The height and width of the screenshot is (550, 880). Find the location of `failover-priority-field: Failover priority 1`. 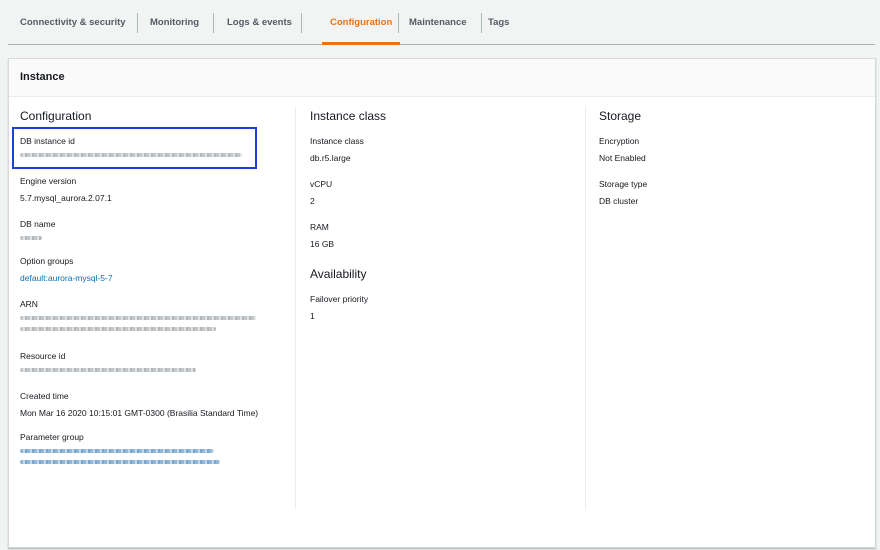

failover-priority-field: Failover priority 1 is located at coordinates (440, 308).